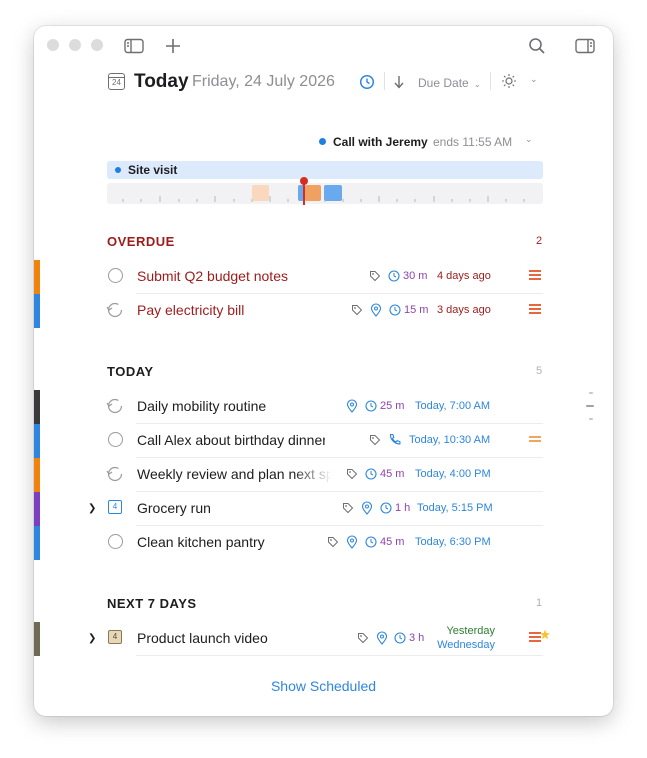  I want to click on sort-field-select: Due Date ⌄, so click(449, 83).